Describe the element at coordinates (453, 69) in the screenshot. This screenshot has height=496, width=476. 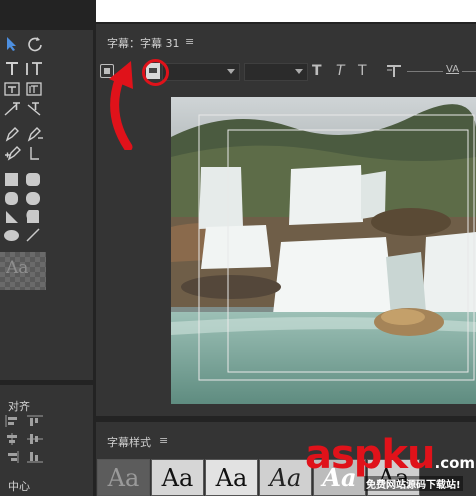
I see `tracking-label: VA` at that location.